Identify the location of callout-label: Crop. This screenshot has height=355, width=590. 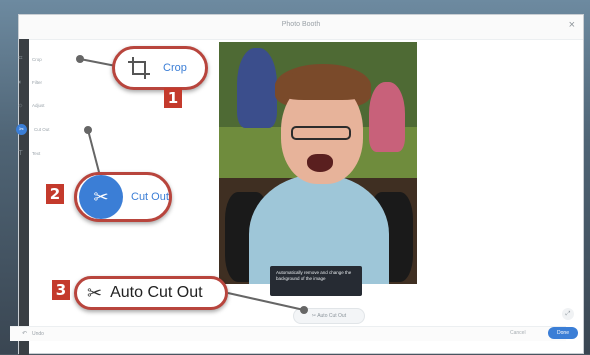
(175, 68).